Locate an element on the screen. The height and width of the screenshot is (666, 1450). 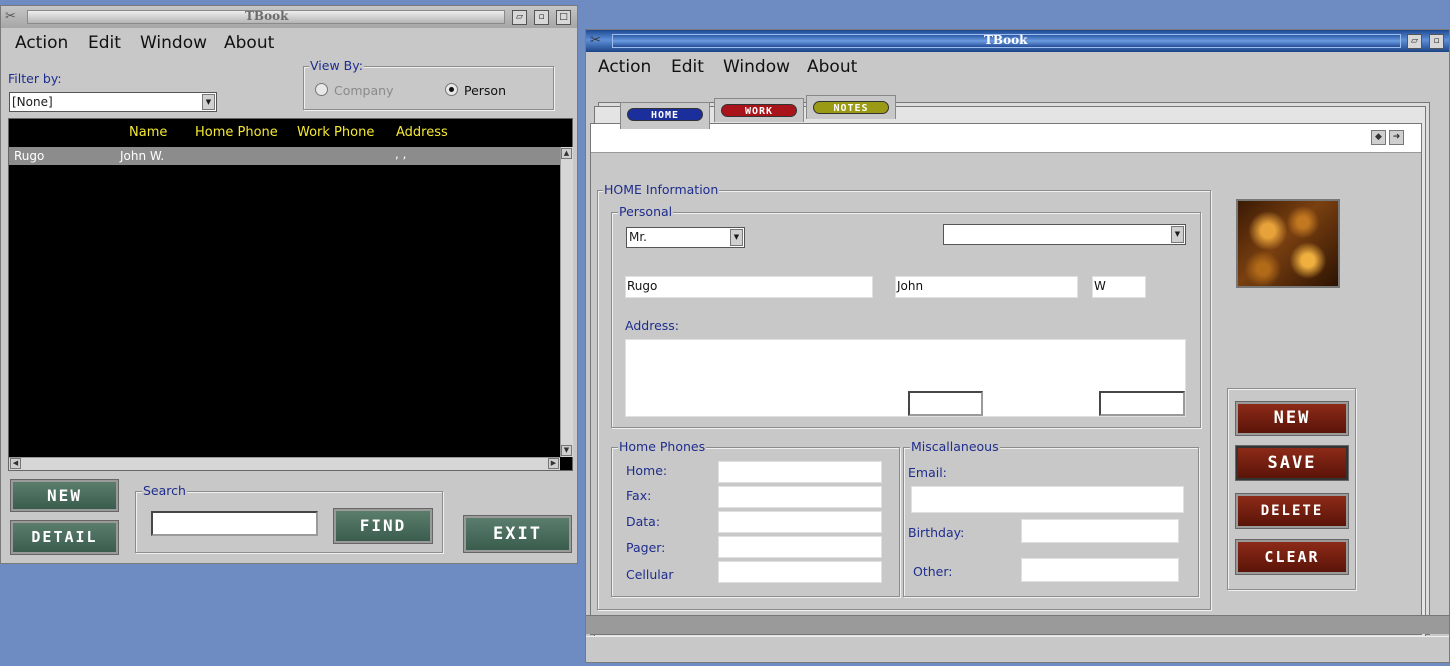
right-menubar: Action Edit Window About is located at coordinates (1017, 66).